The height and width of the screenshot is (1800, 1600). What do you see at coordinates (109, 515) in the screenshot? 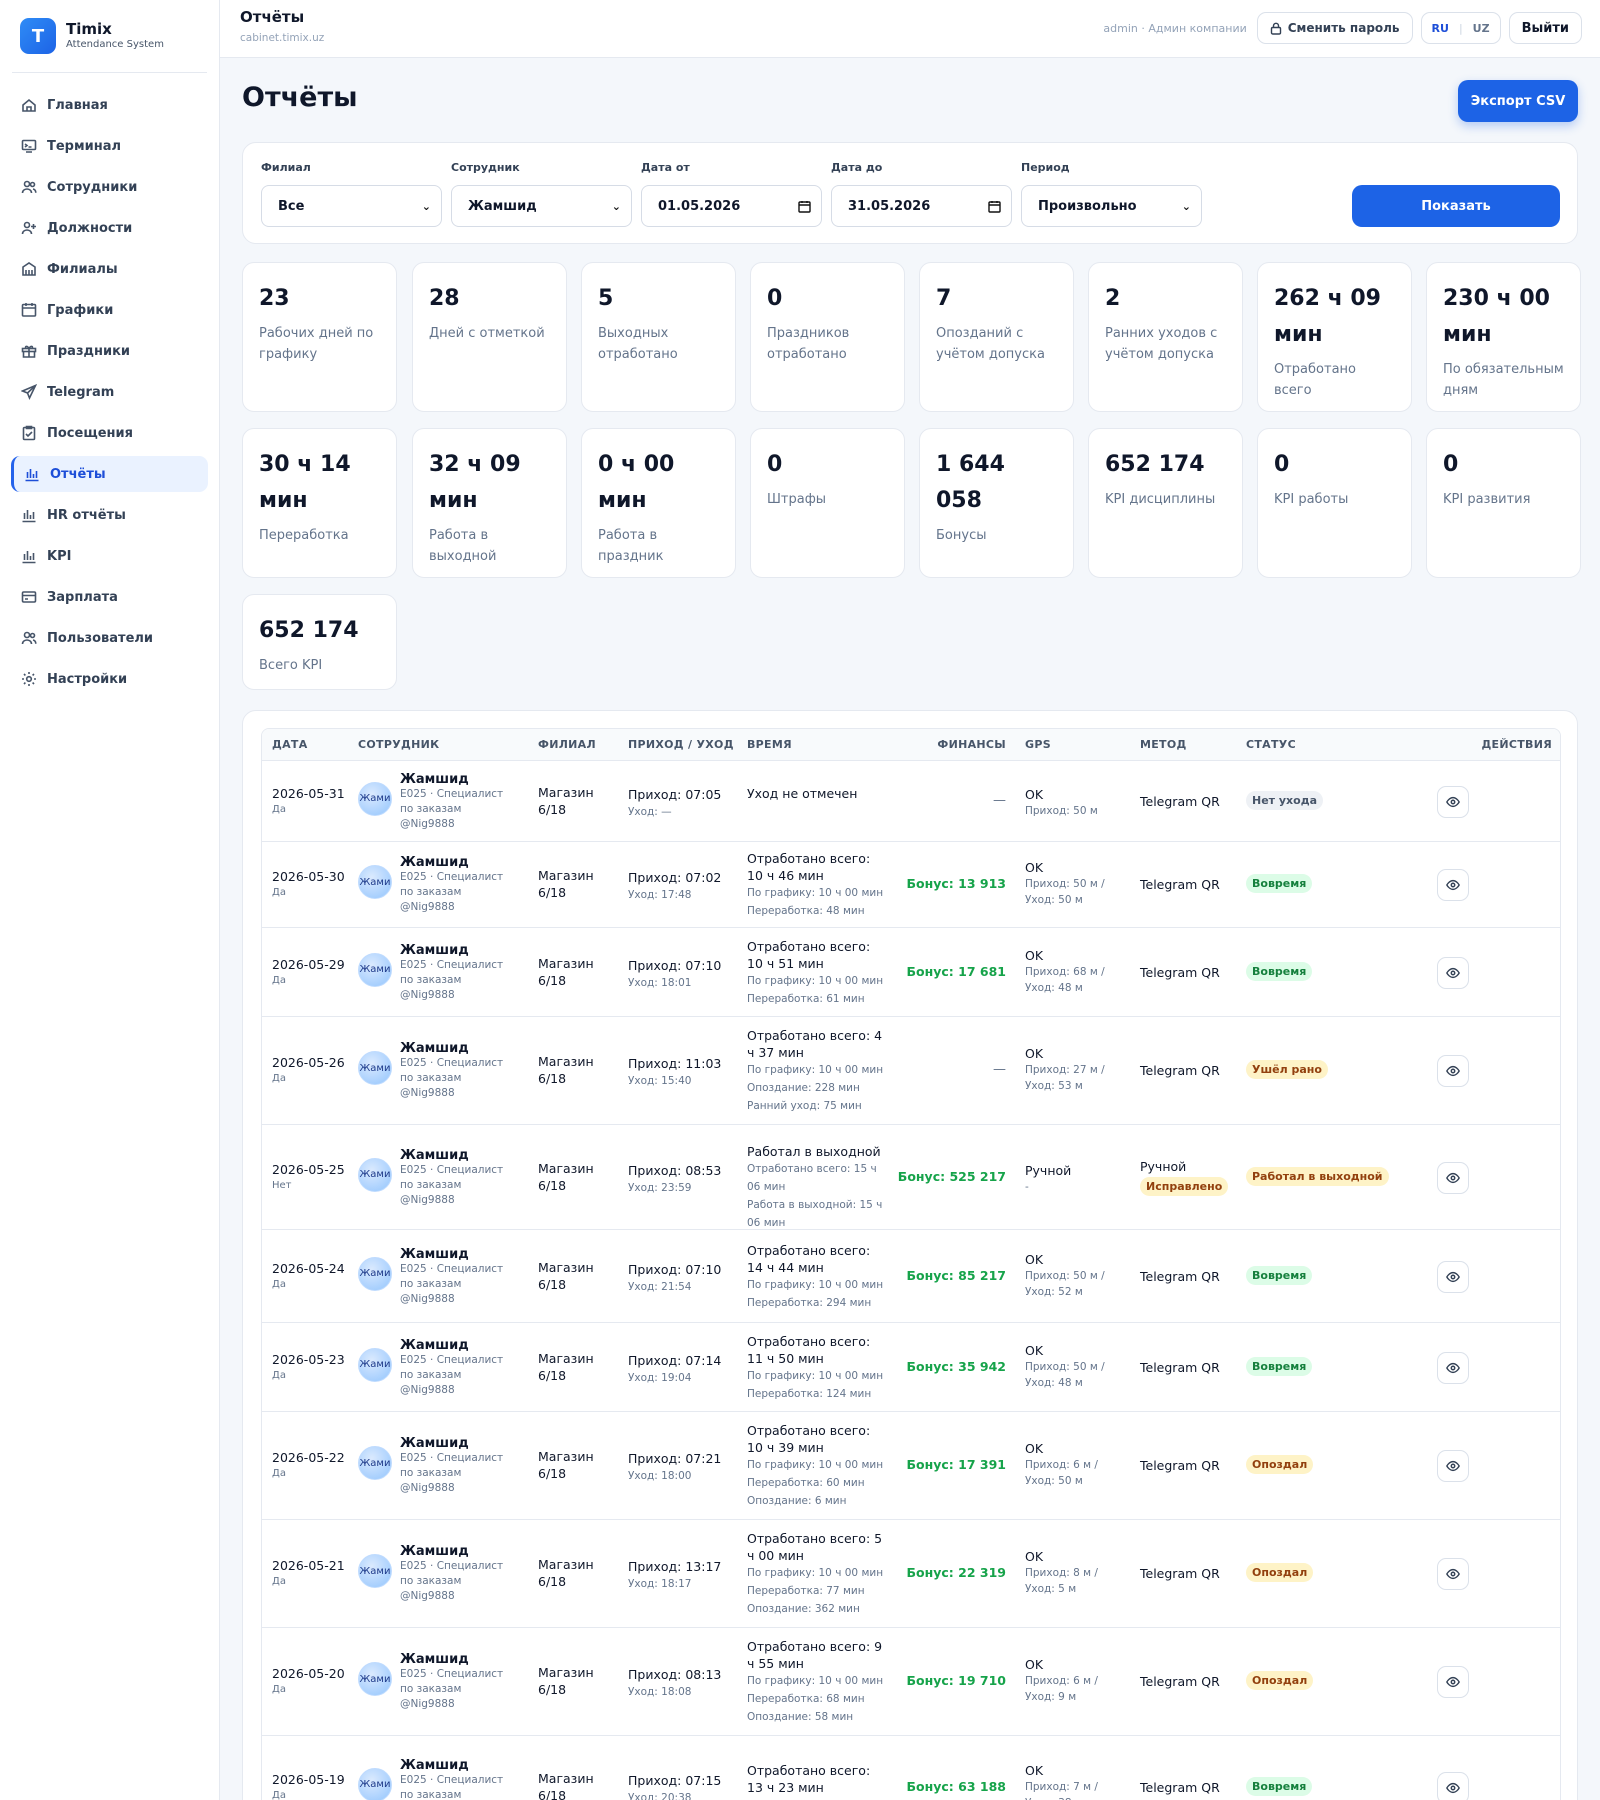
I see `sidebar-item-hr-reports: HR отчёты` at bounding box center [109, 515].